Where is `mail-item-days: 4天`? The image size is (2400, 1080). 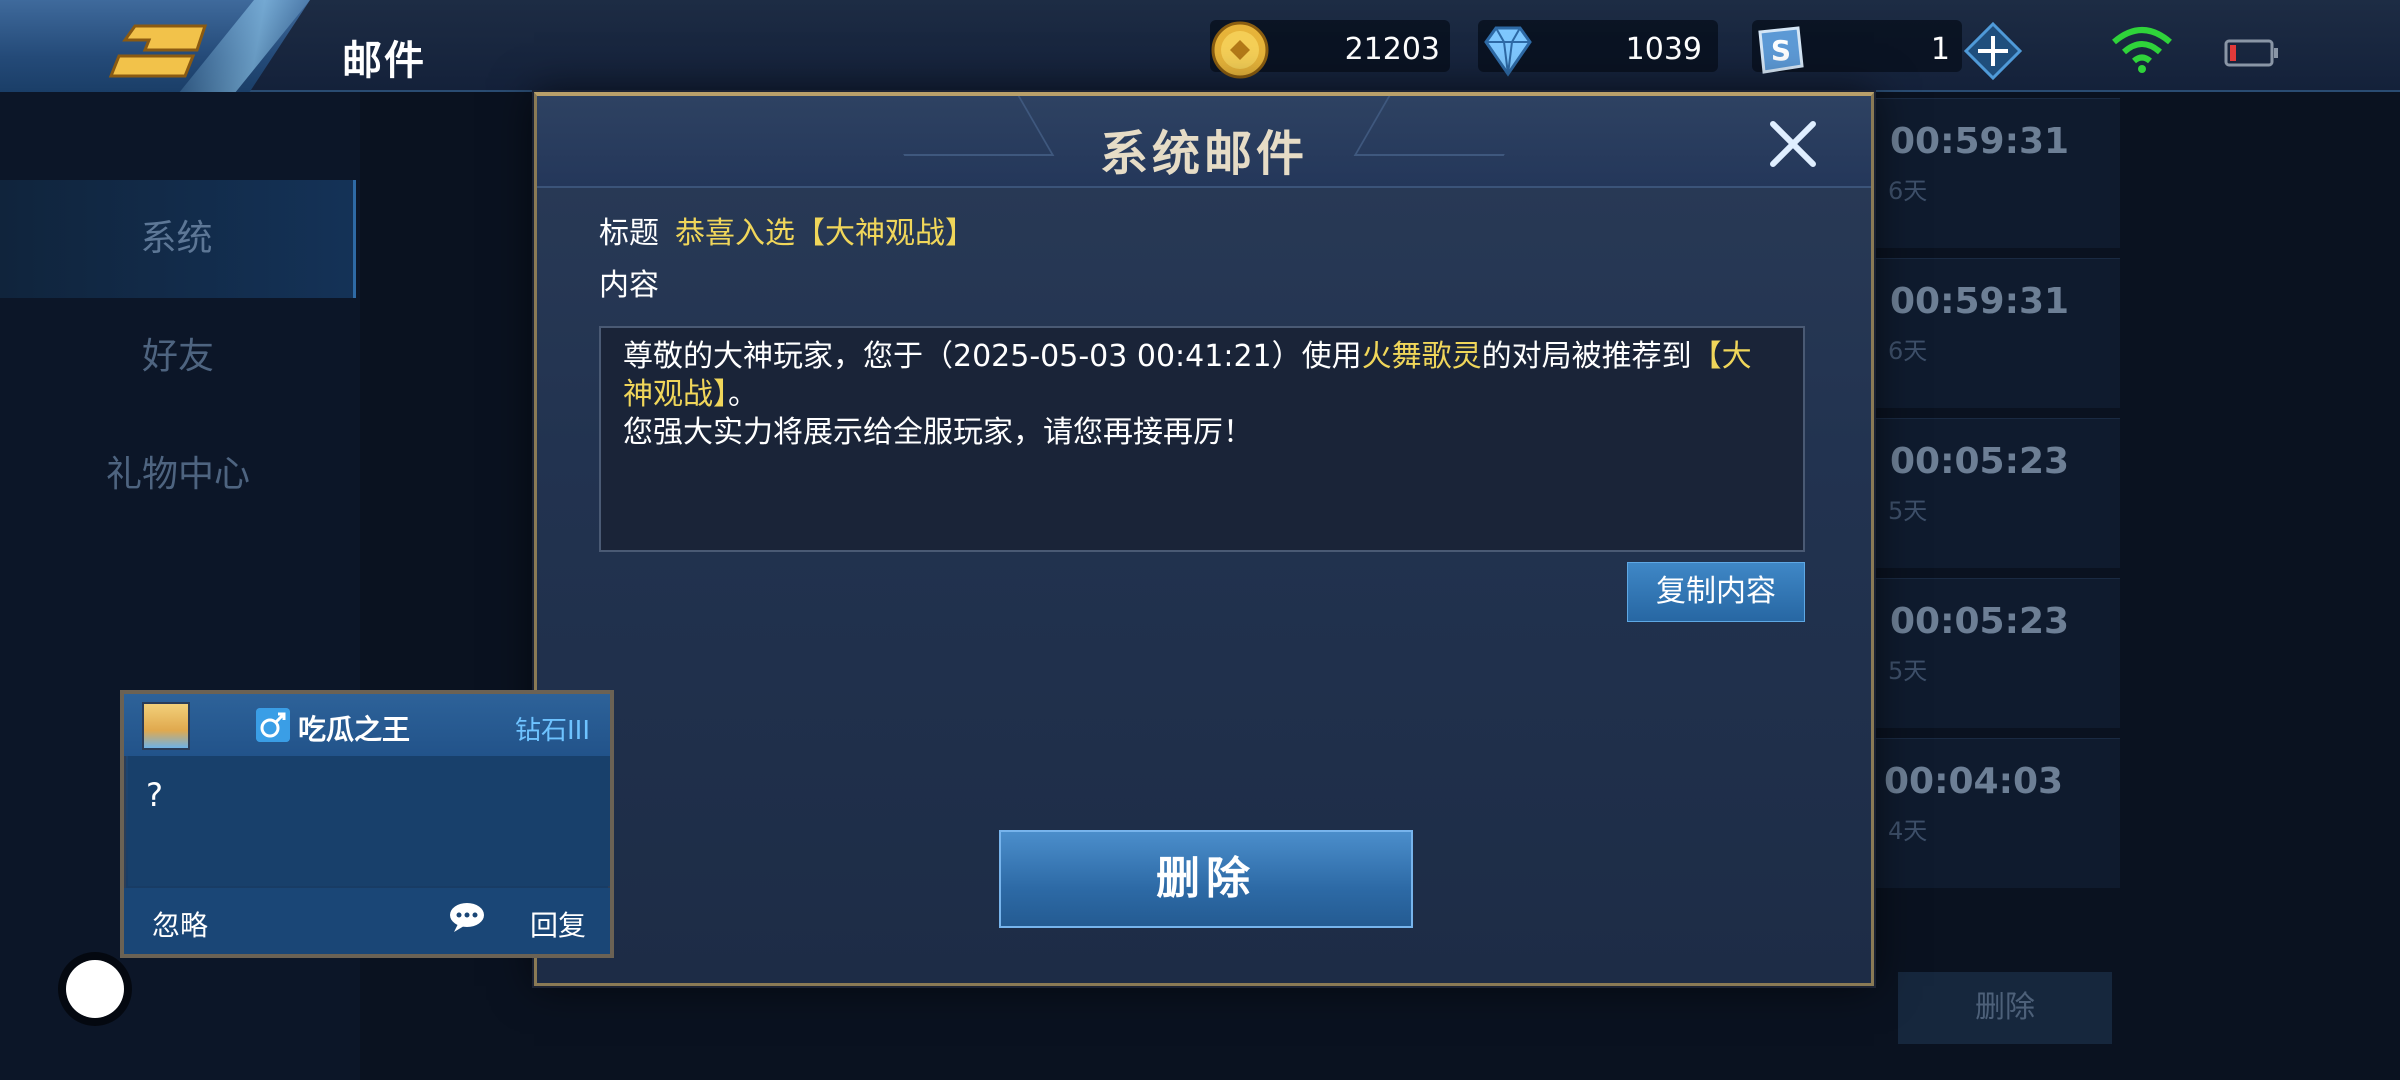
mail-item-days: 4天 is located at coordinates (1908, 831).